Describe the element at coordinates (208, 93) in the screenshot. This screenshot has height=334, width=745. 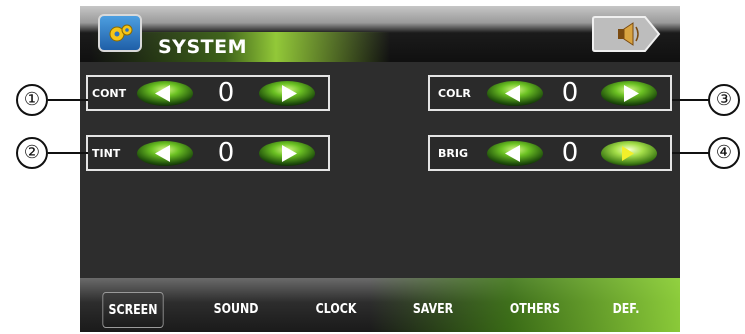
I see `cont-panel: CONT 0` at that location.